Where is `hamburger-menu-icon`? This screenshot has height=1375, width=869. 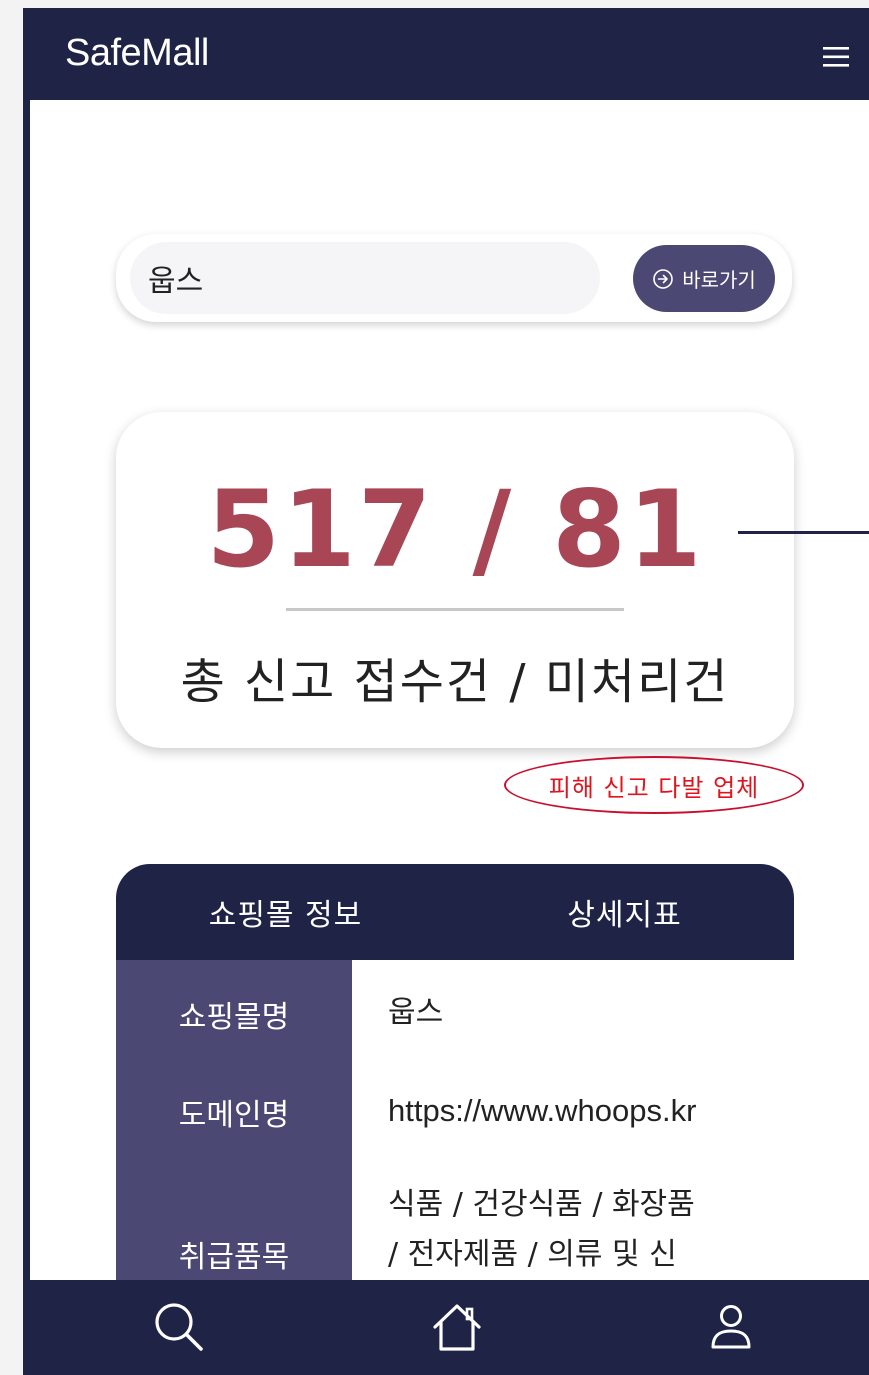
hamburger-menu-icon is located at coordinates (836, 57).